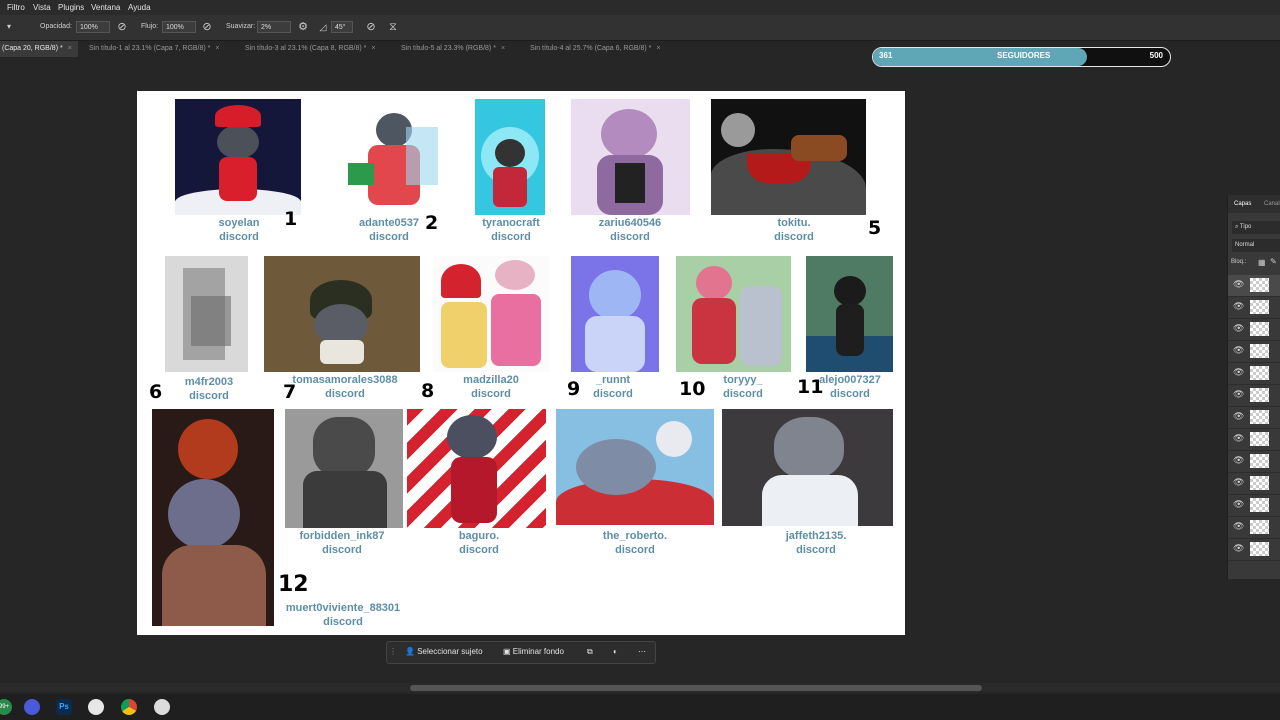  What do you see at coordinates (432, 223) in the screenshot?
I see `entry-number: 2` at bounding box center [432, 223].